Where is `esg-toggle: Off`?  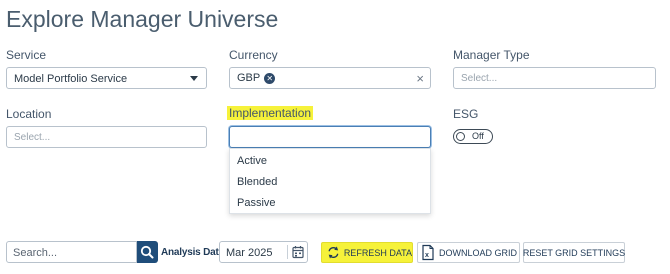 esg-toggle: Off is located at coordinates (473, 136).